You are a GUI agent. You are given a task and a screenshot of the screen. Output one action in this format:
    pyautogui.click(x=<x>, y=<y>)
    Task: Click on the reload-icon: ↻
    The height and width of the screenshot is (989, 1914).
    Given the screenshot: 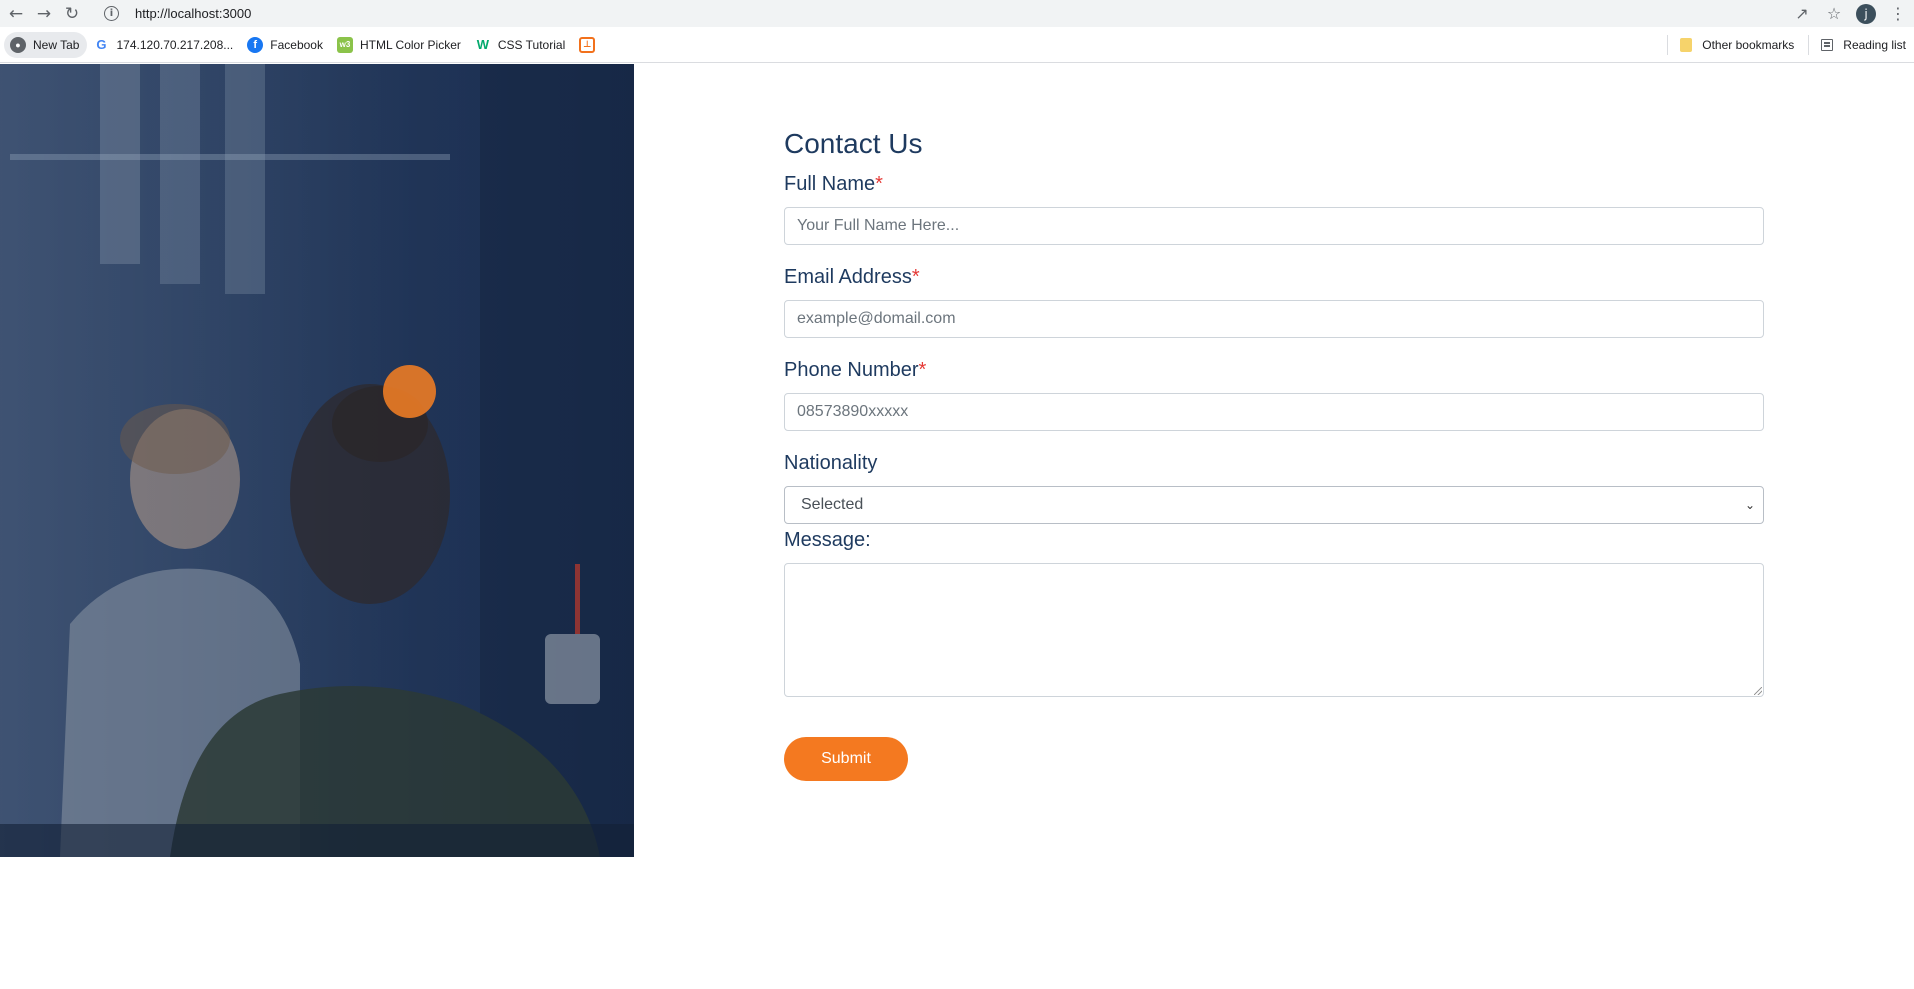 What is the action you would take?
    pyautogui.click(x=72, y=14)
    